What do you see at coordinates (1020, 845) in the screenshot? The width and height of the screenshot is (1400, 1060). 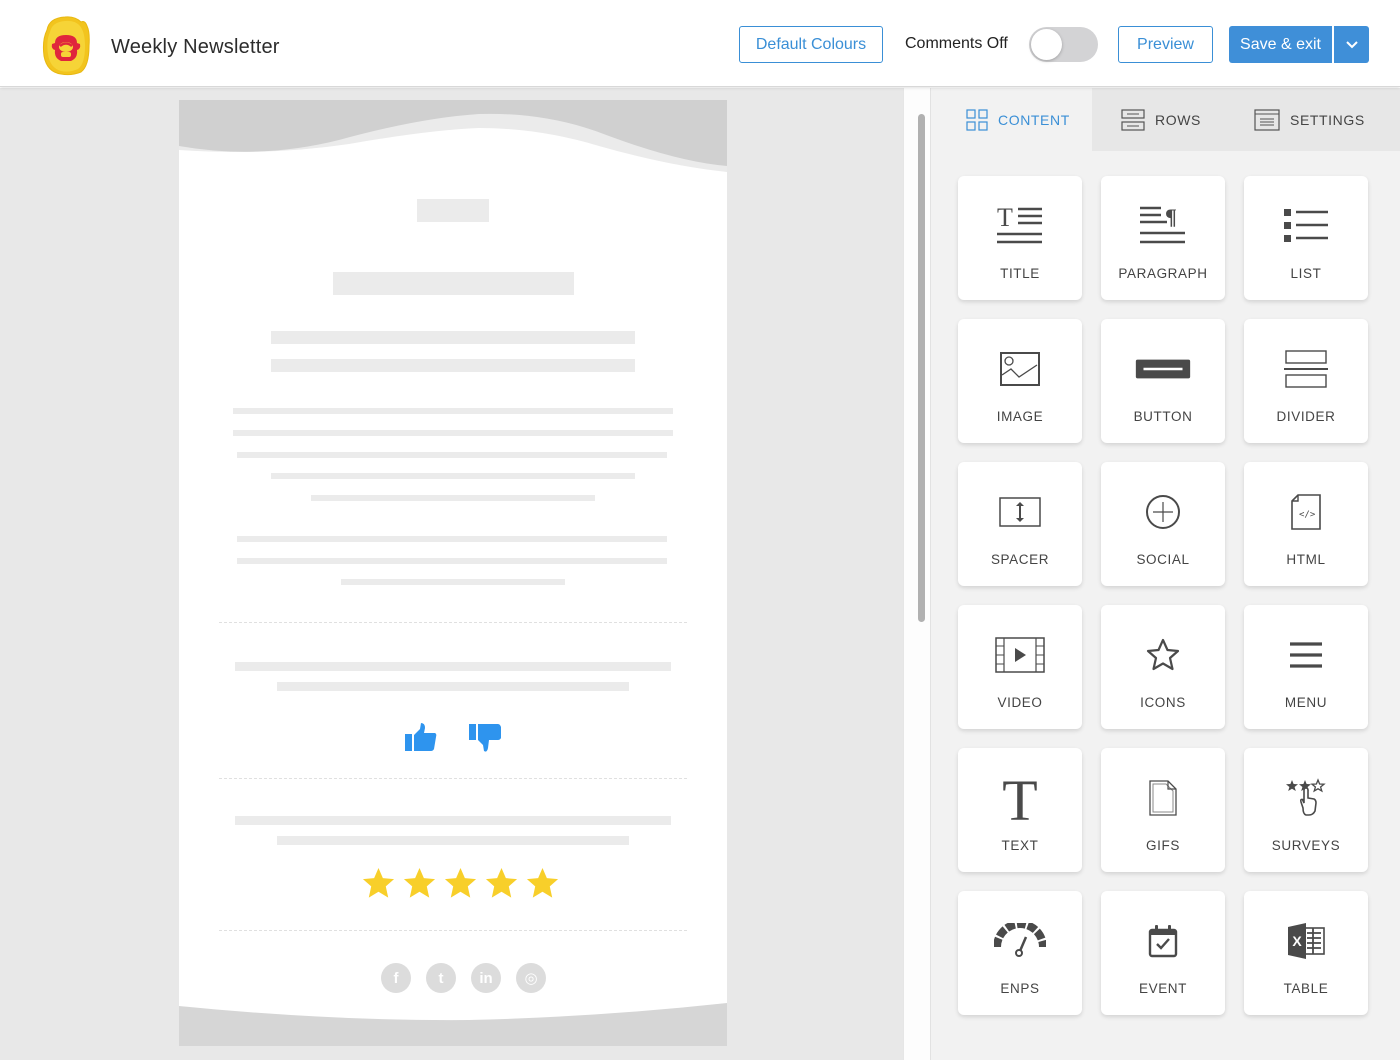 I see `block-label: TEXT` at bounding box center [1020, 845].